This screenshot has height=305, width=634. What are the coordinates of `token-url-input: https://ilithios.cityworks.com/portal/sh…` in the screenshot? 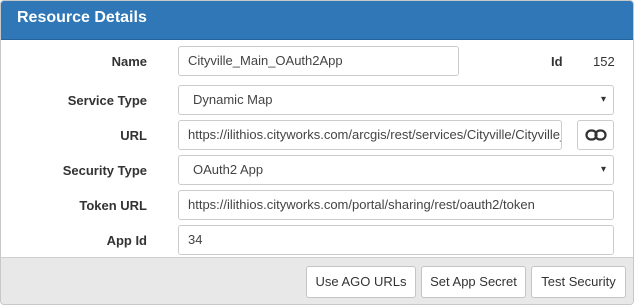 It's located at (396, 205).